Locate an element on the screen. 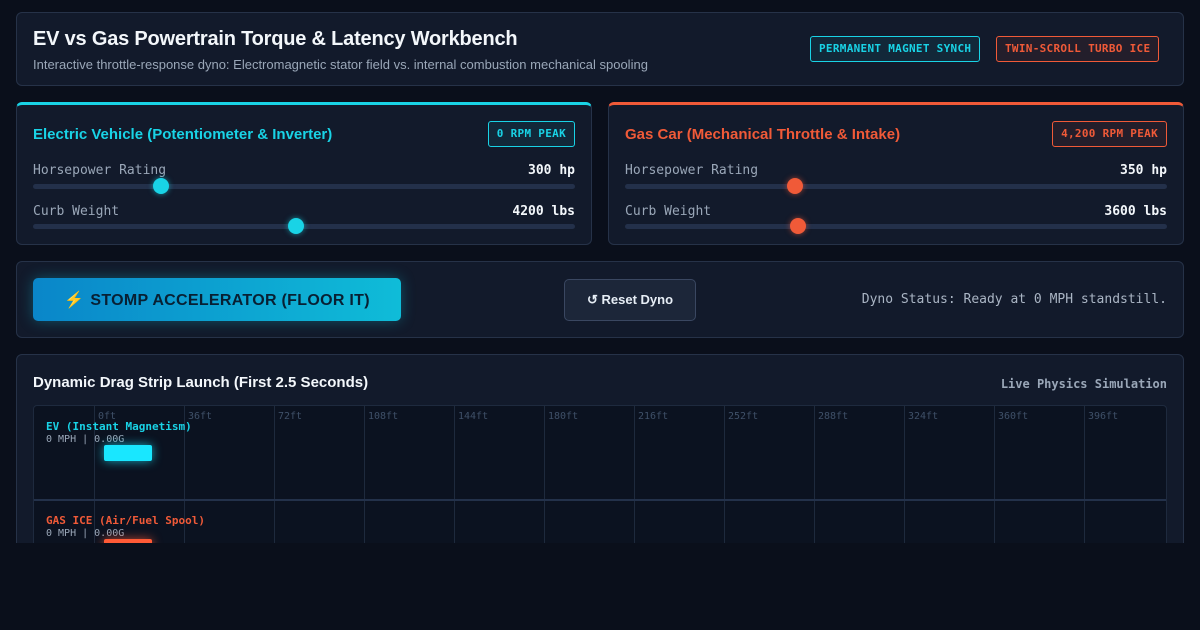  gas-lane-readout: 0 MPH | 0.00G is located at coordinates (85, 533).